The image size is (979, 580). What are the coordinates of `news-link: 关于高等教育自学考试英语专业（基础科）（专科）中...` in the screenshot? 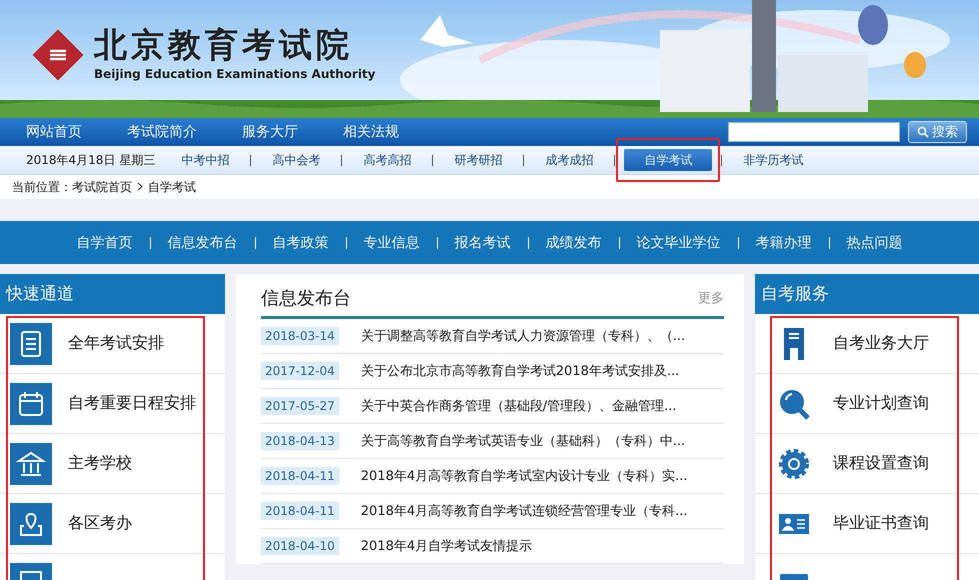 It's located at (523, 441).